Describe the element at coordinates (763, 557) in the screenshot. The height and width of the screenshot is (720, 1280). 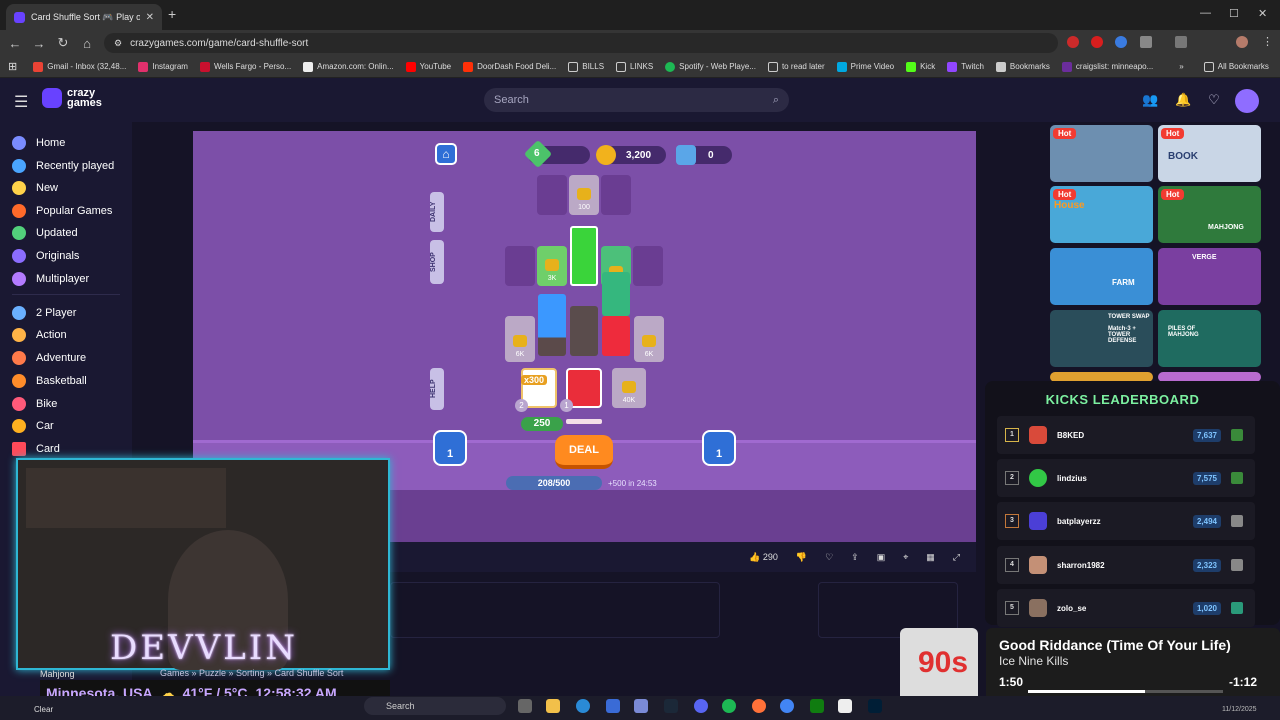
I see `like-button: 👍 290` at that location.